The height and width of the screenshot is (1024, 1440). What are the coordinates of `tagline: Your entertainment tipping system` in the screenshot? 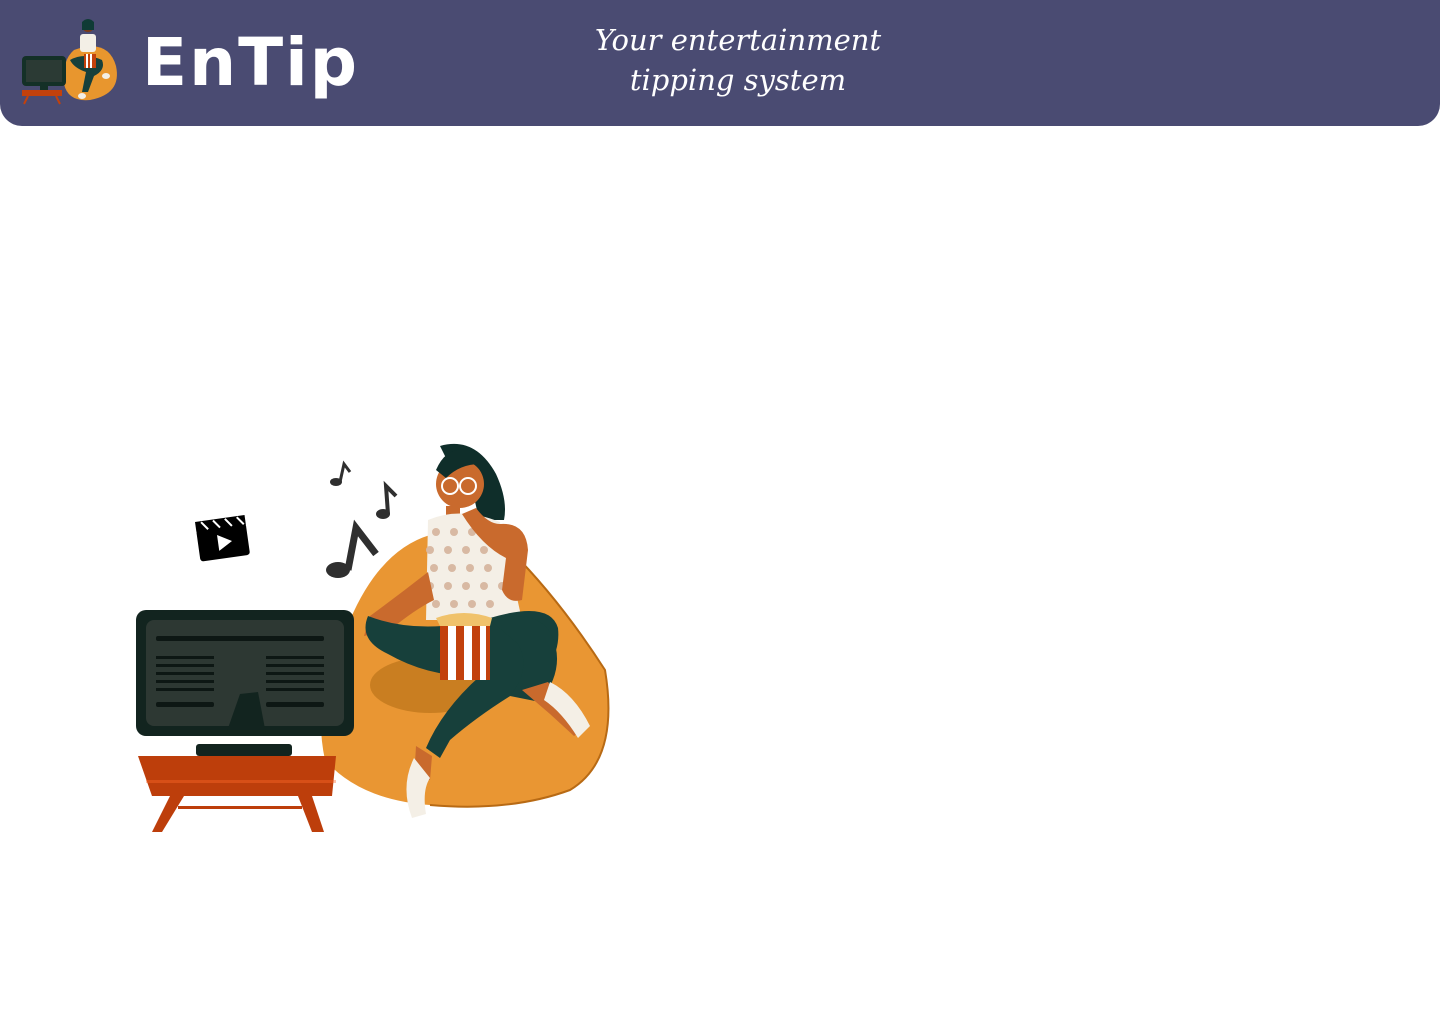 It's located at (738, 60).